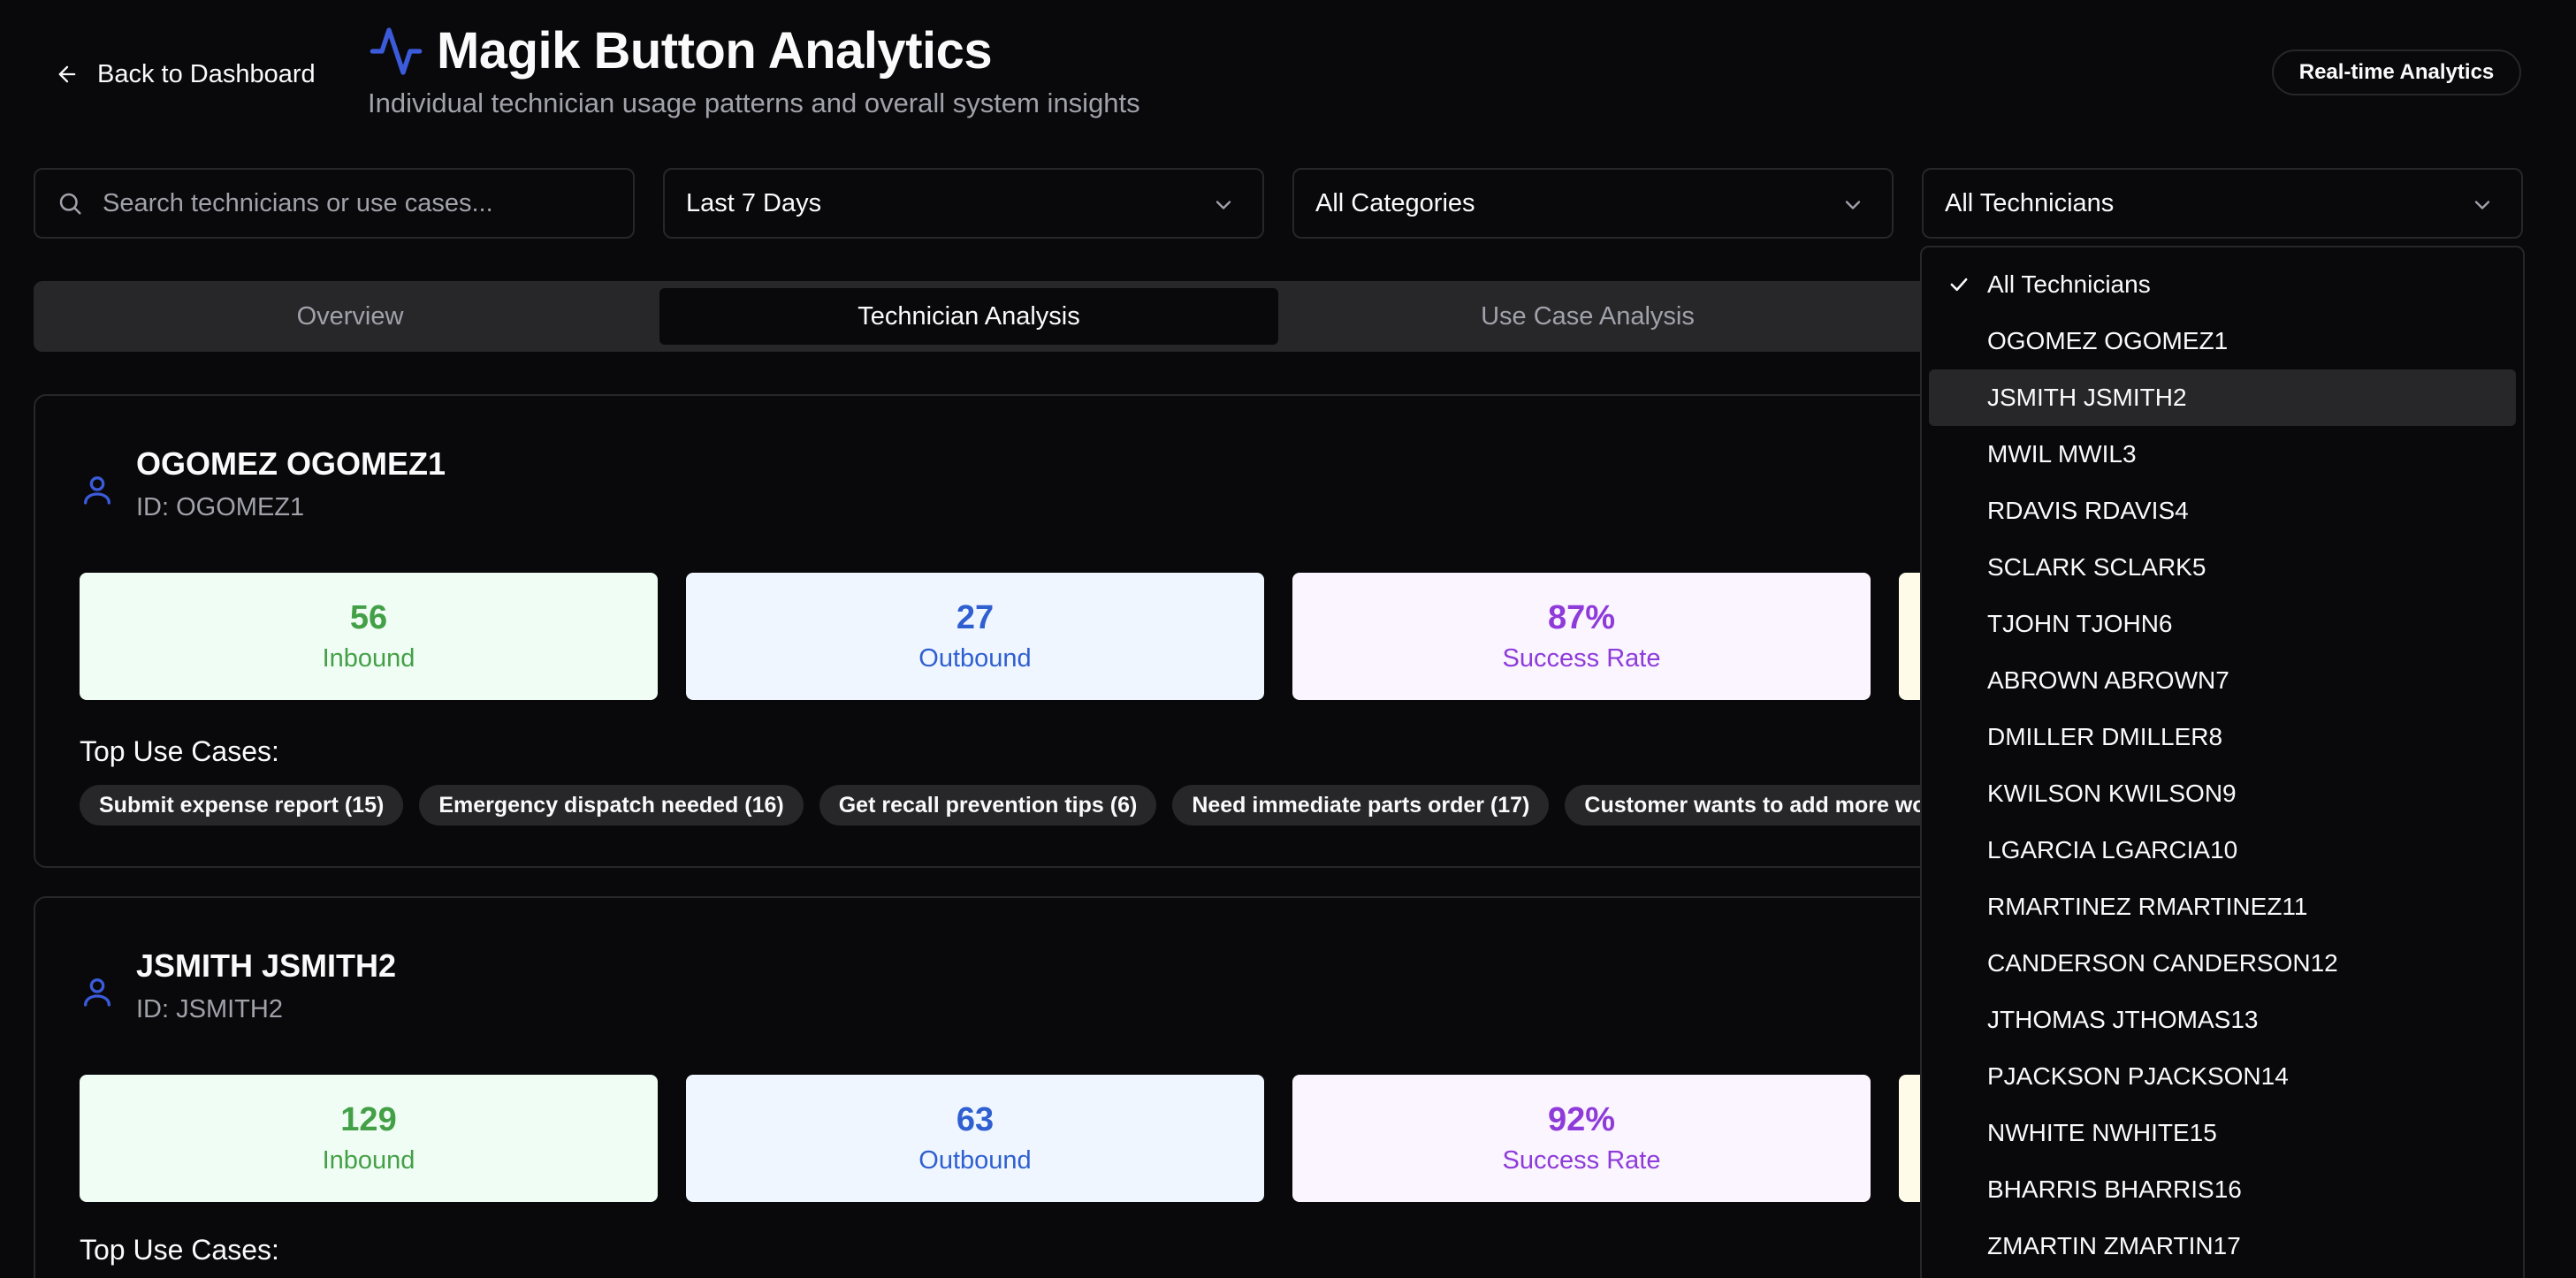 The image size is (2576, 1278). I want to click on technician-id: ID: OGOMEZ1, so click(220, 507).